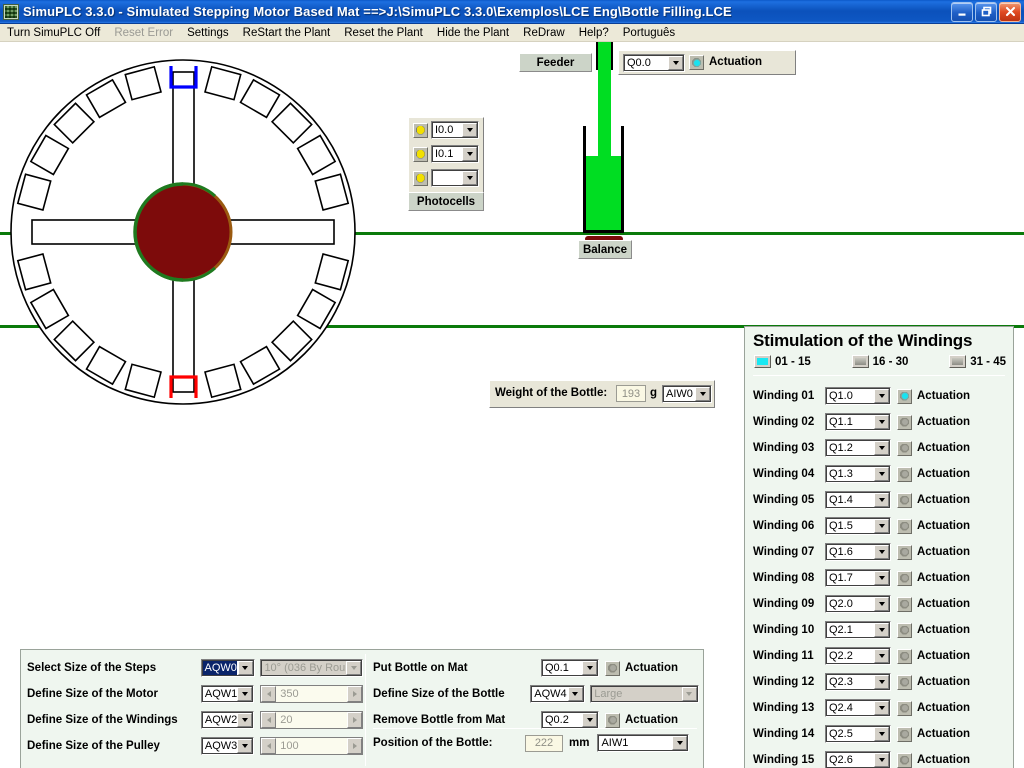 The image size is (1024, 768). I want to click on winding-tag-combo: Q1.0, so click(858, 396).